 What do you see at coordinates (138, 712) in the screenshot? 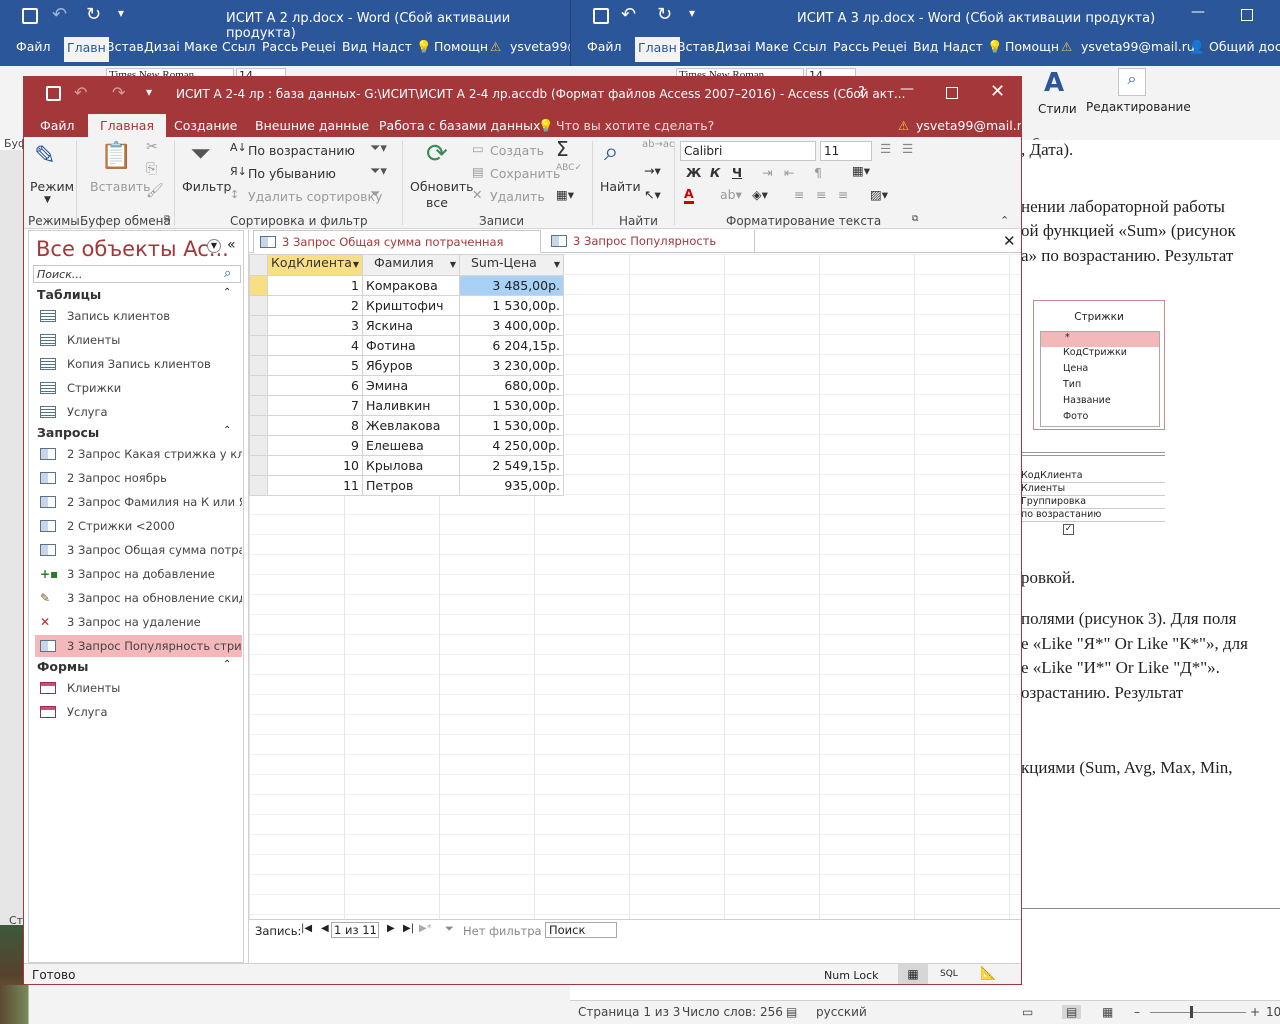
I see `nav-item-form: Услуга` at bounding box center [138, 712].